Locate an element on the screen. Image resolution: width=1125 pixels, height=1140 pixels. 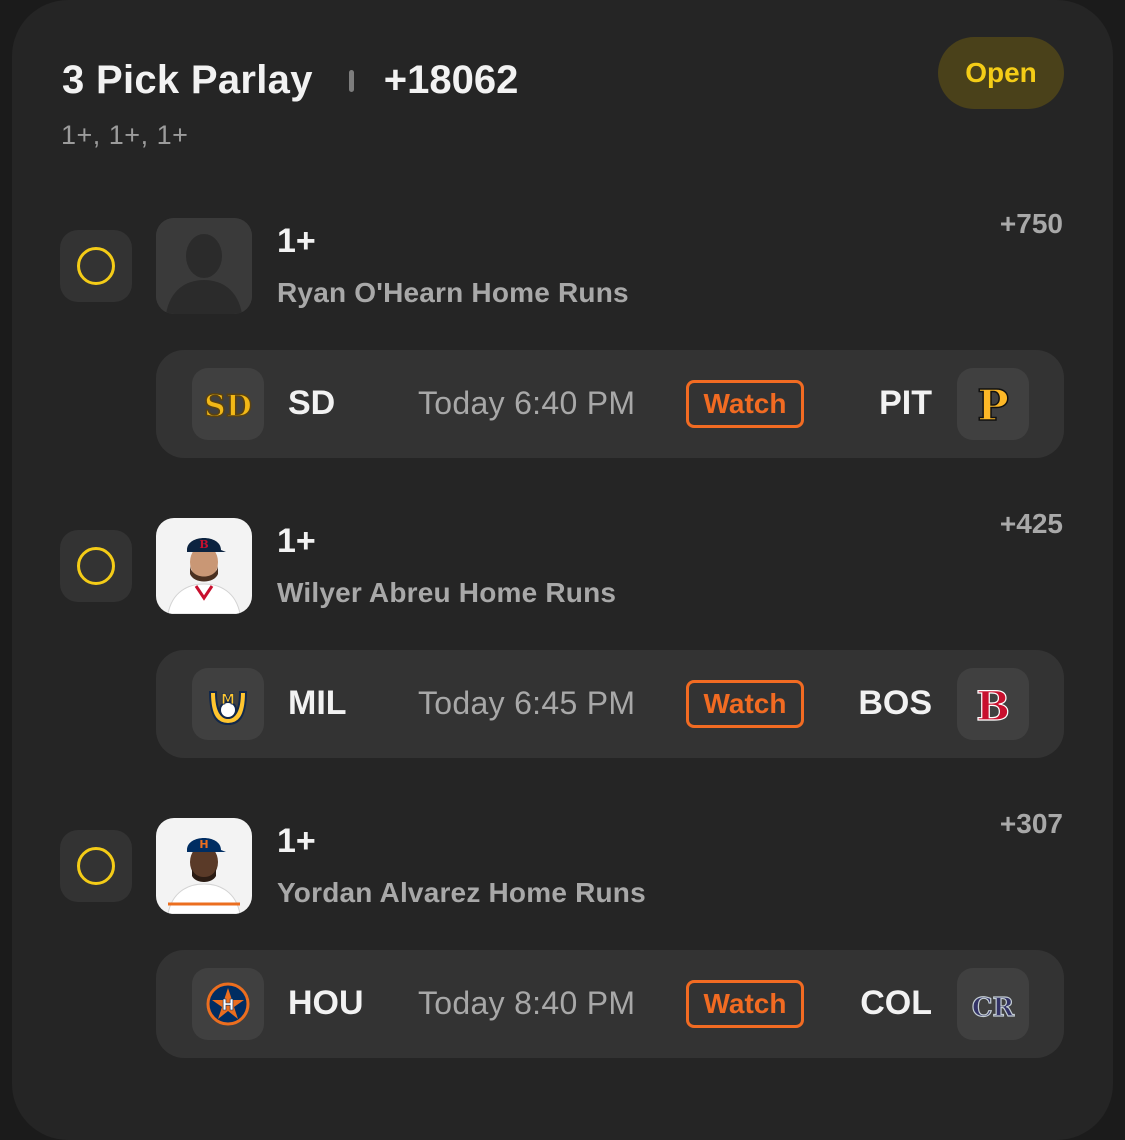
pirates-logo-icon: P is located at coordinates (993, 404).